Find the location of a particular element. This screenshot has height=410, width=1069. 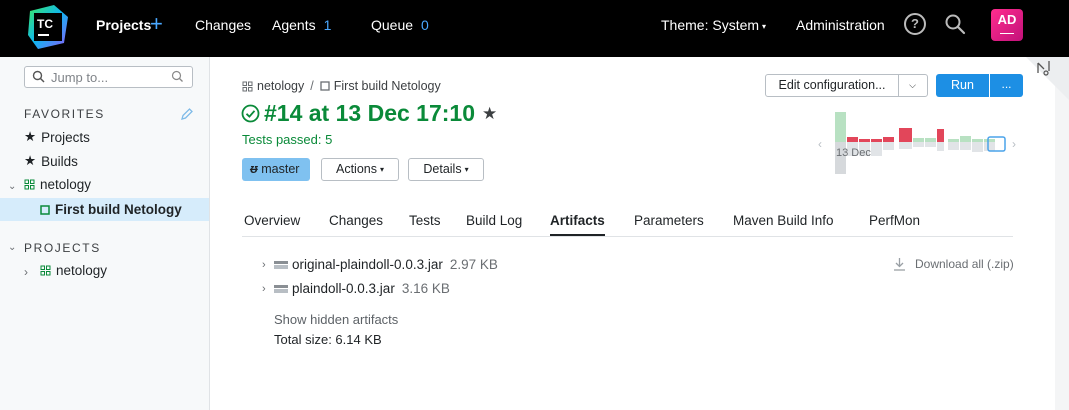

sidebar-item-builds: ★ Builds is located at coordinates (51, 161).